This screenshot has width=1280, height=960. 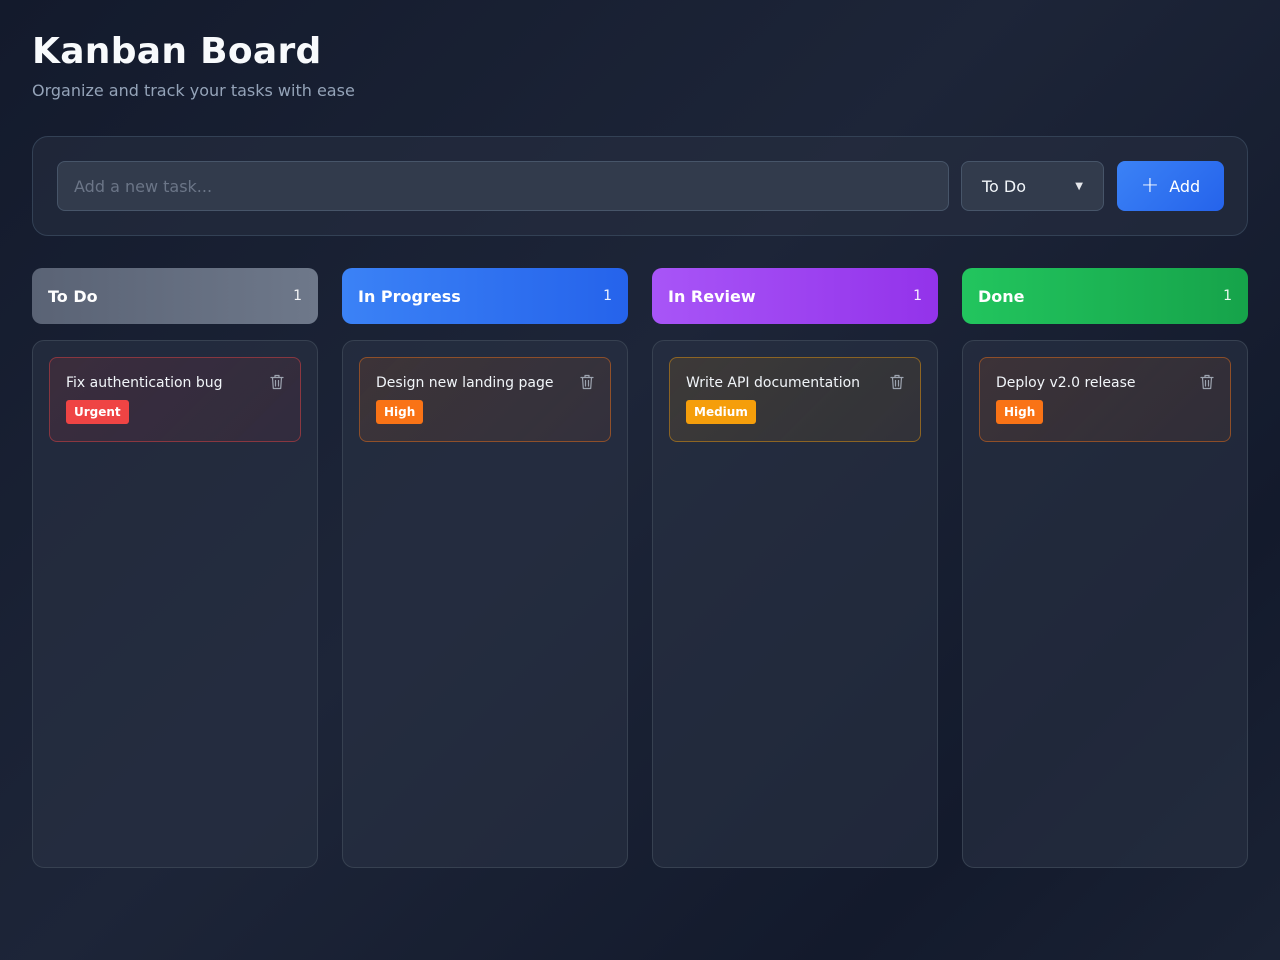 I want to click on task-title: Write API documentation, so click(x=773, y=383).